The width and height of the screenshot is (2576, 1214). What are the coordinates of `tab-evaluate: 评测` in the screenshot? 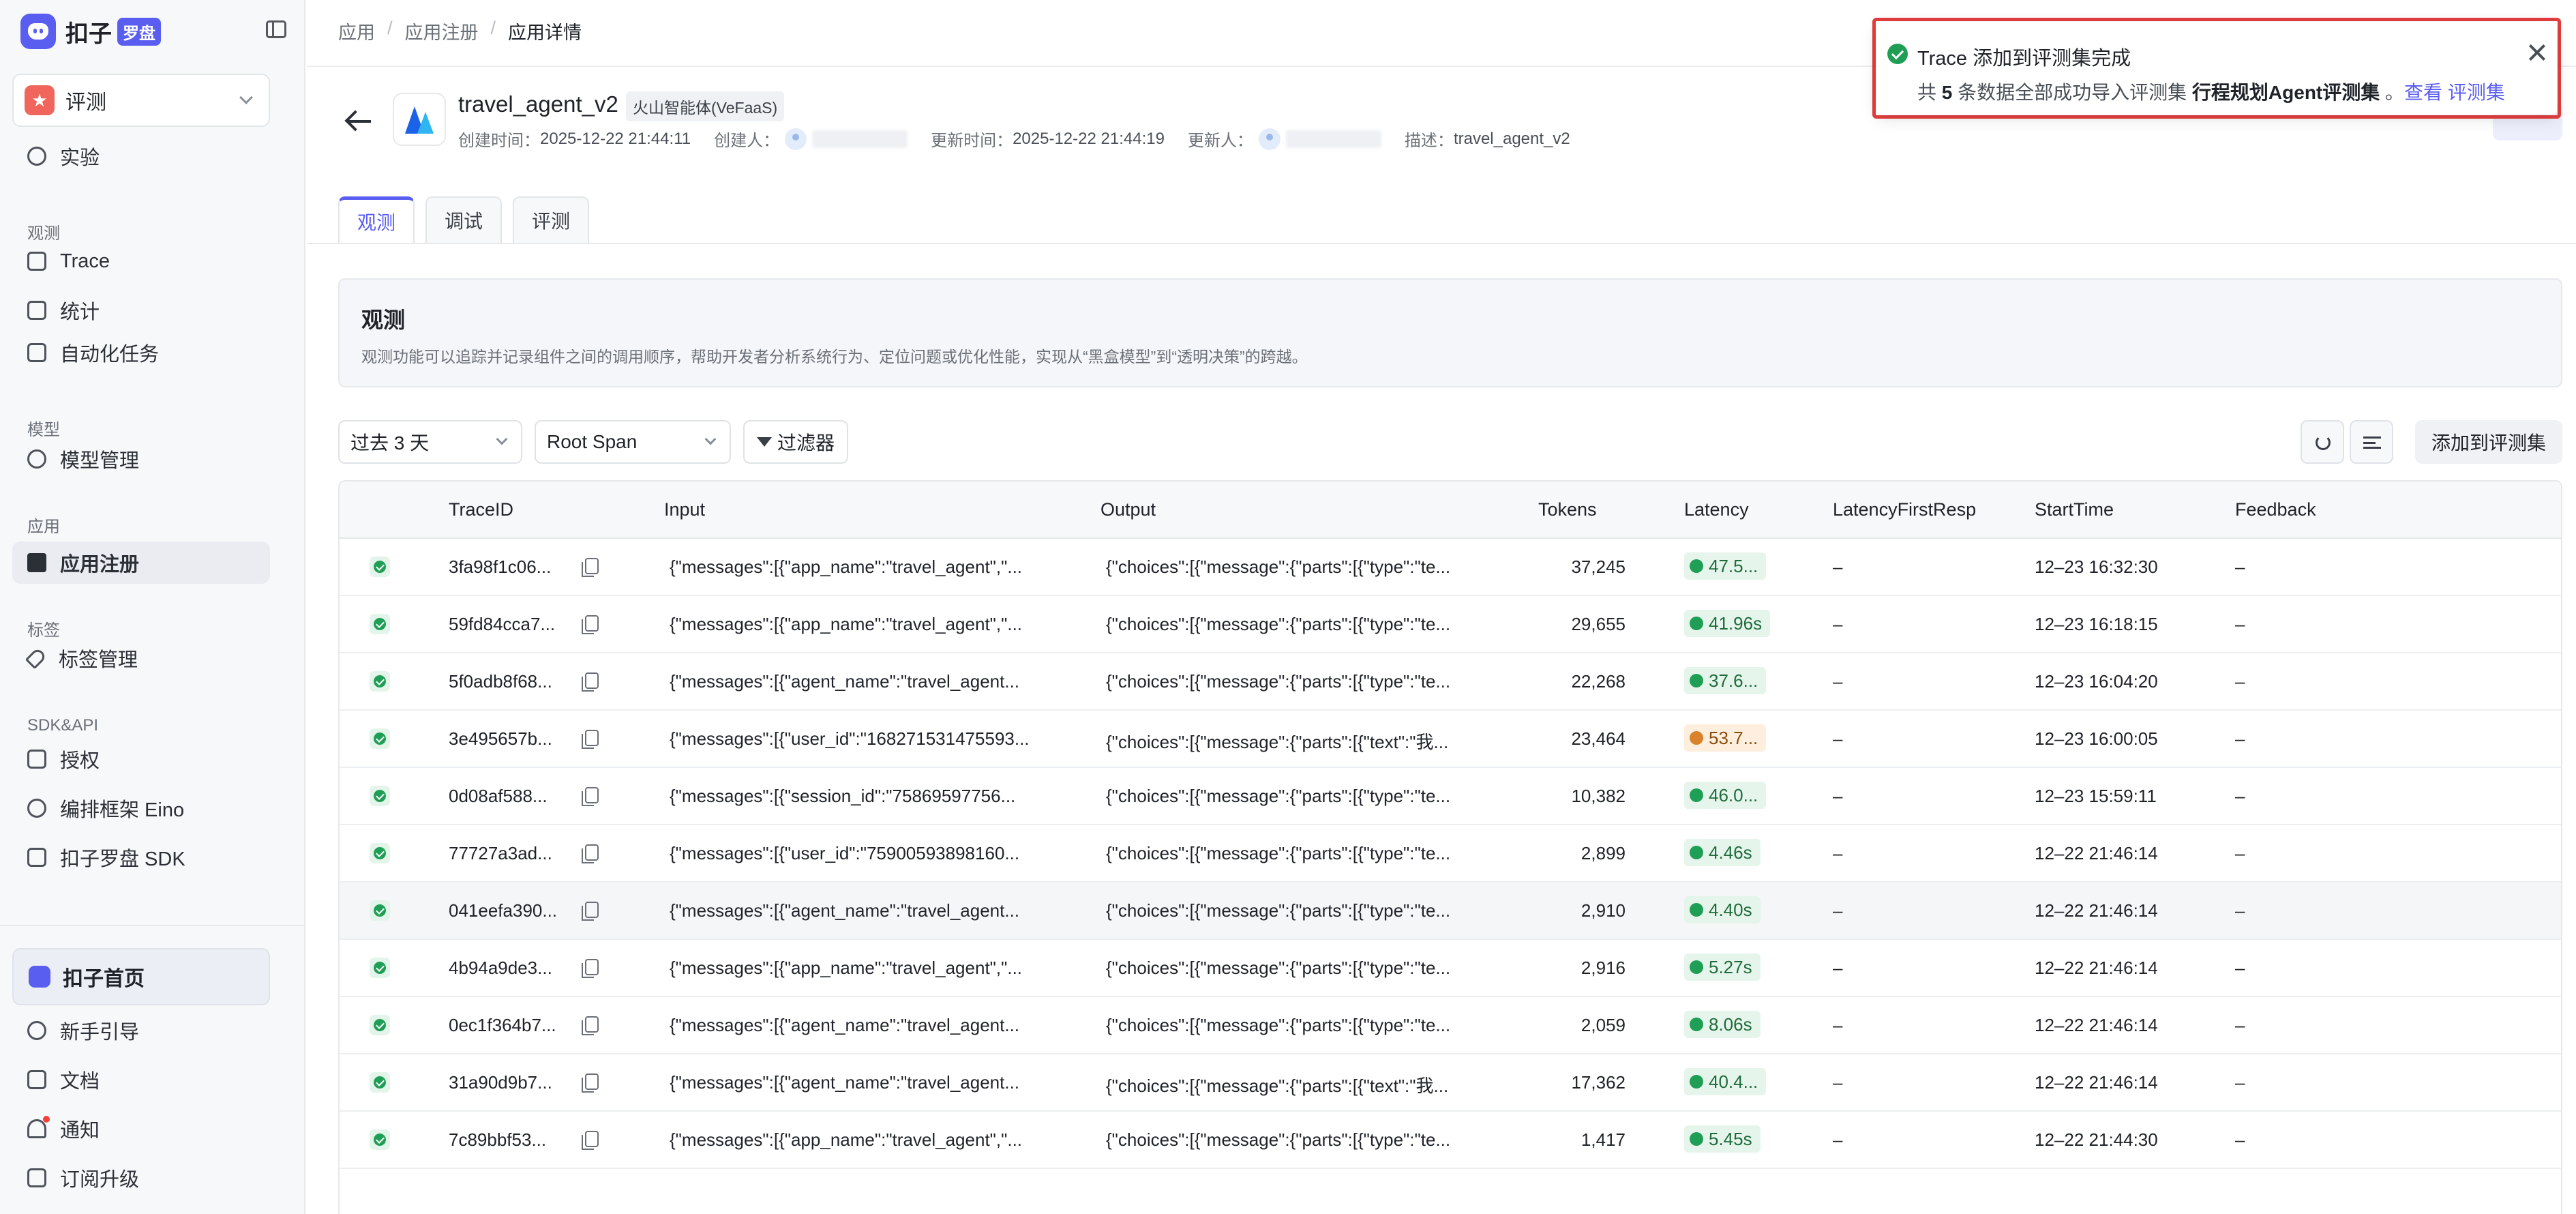 It's located at (551, 220).